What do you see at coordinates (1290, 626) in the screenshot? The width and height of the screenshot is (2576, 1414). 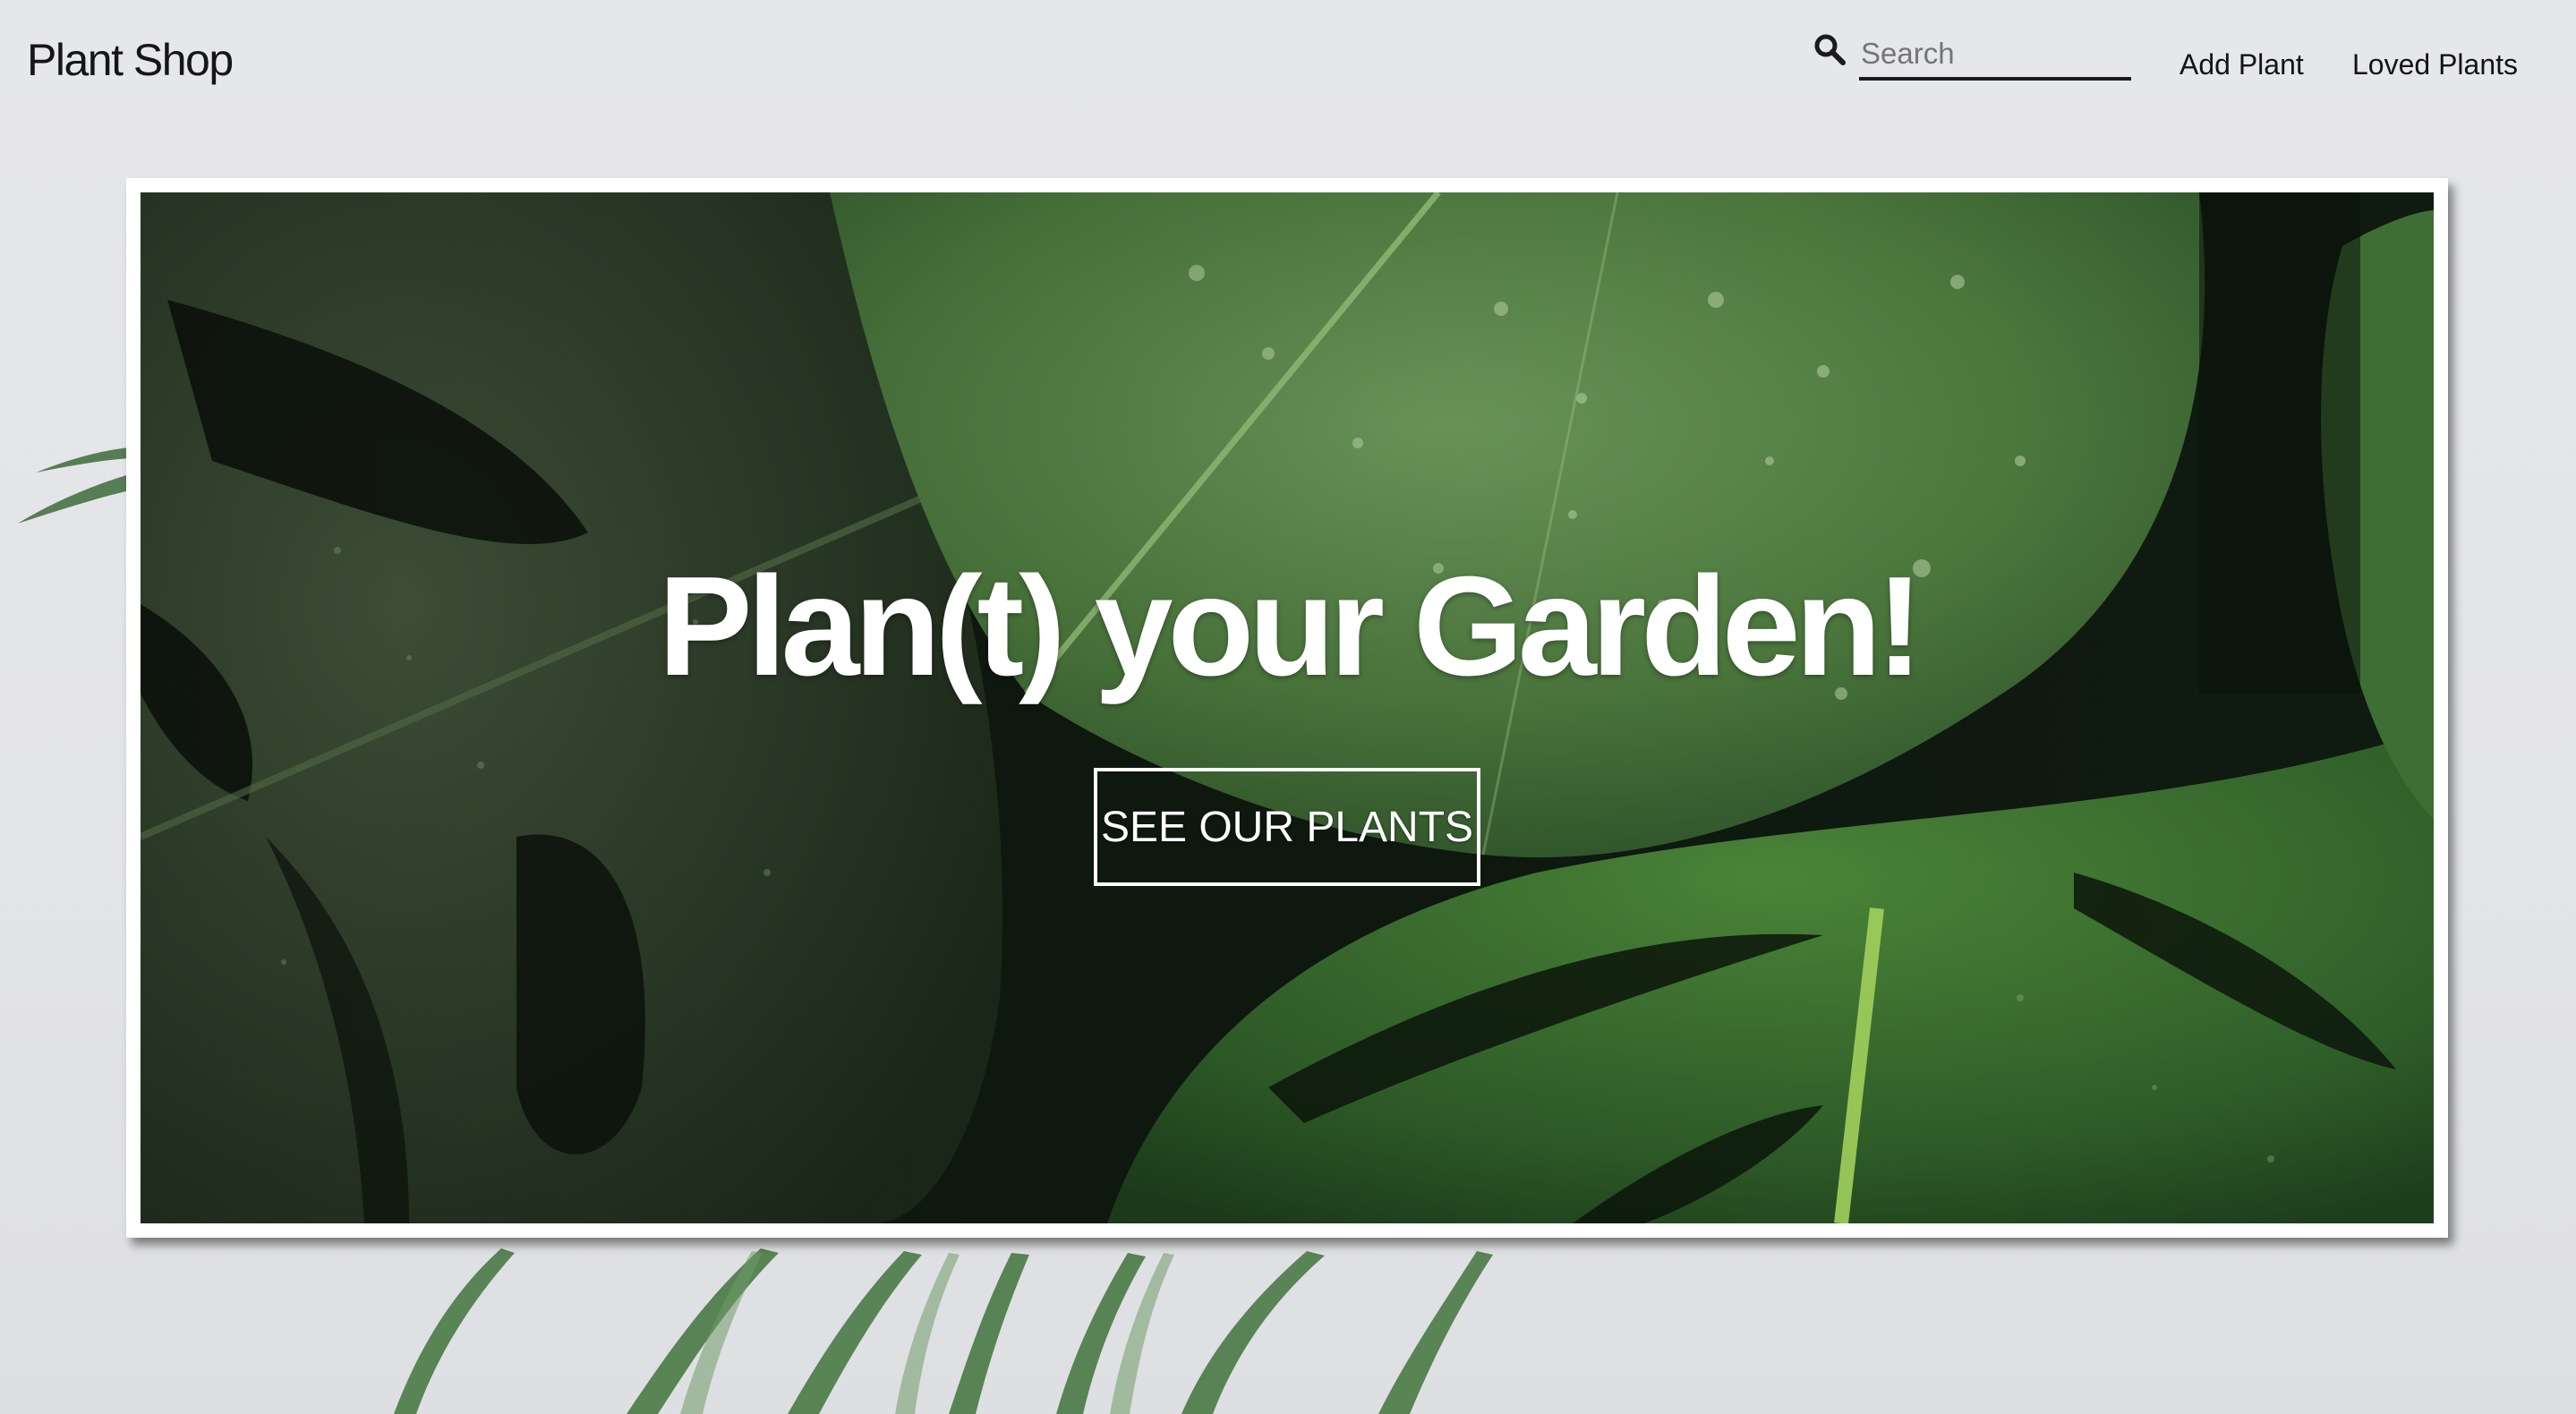 I see `hero-title: Plan(t) your Garden!` at bounding box center [1290, 626].